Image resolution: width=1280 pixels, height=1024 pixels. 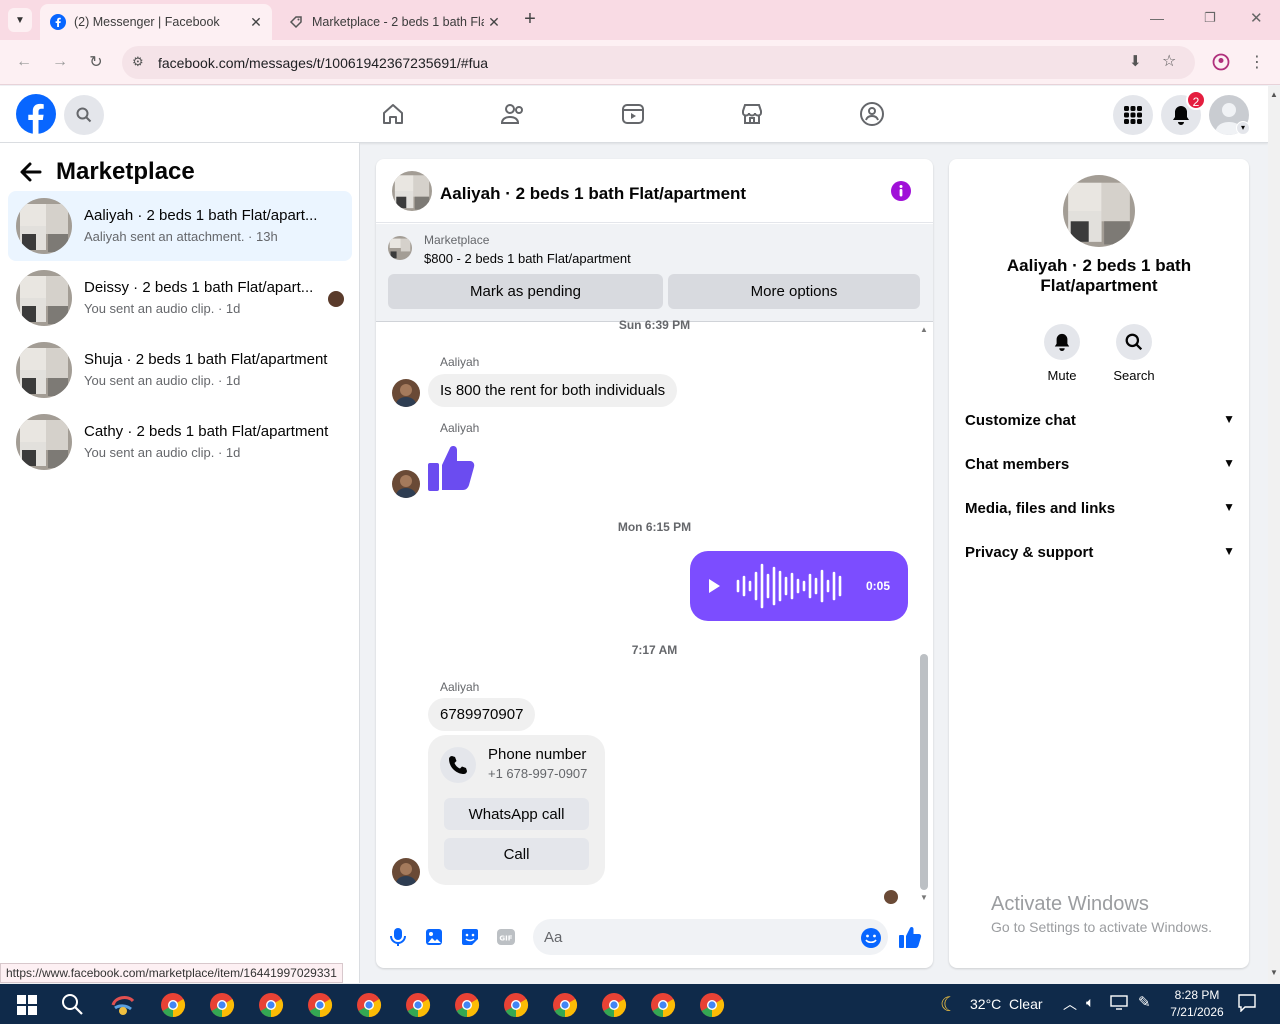 What do you see at coordinates (654, 527) in the screenshot?
I see `timestamp: Mon 6:15 PM` at bounding box center [654, 527].